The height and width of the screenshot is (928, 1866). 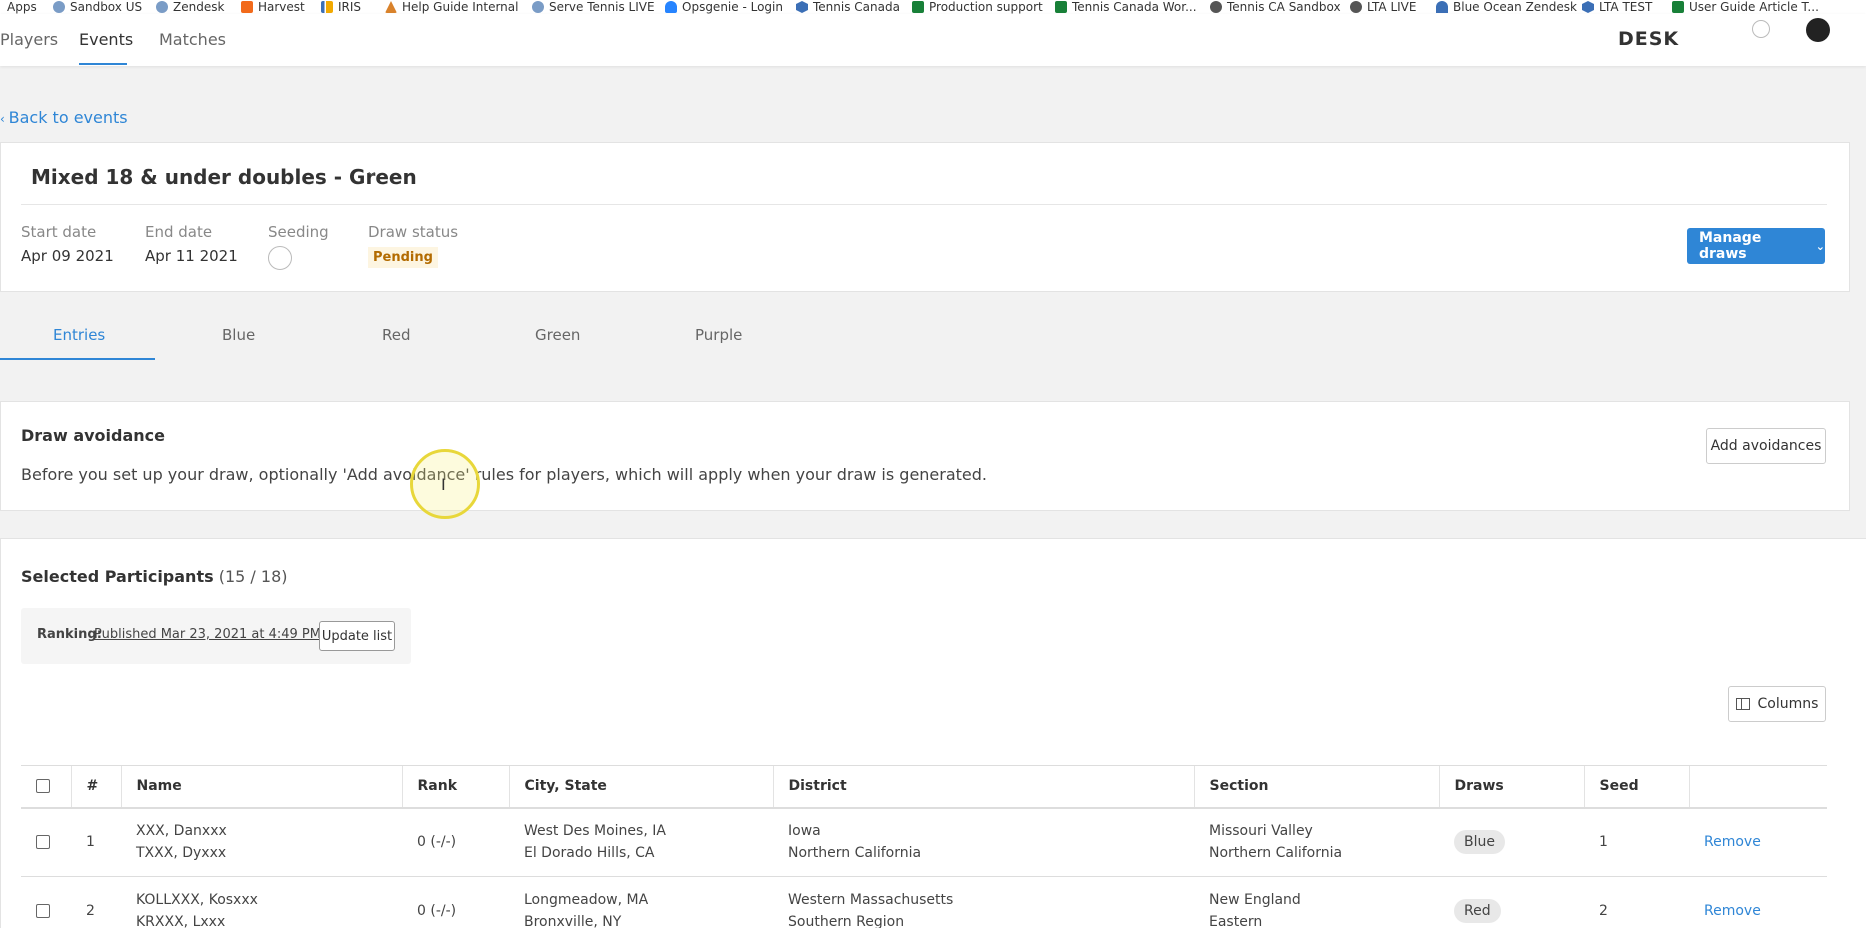 I want to click on ranking-published-link: Published Mar 23, 2021 at 4:49 PM, so click(x=207, y=634).